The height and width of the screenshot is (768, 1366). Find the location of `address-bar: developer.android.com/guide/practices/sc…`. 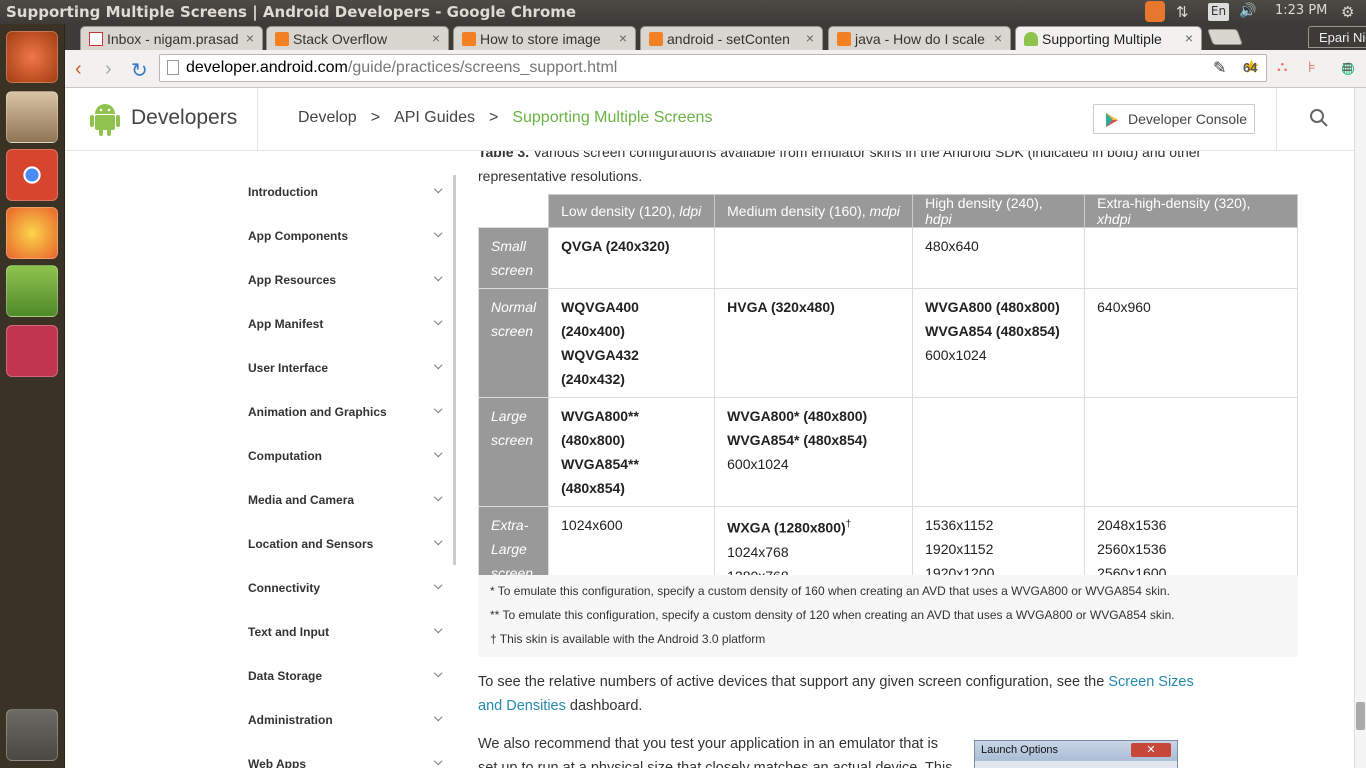

address-bar: developer.android.com/guide/practices/sc… is located at coordinates (713, 68).